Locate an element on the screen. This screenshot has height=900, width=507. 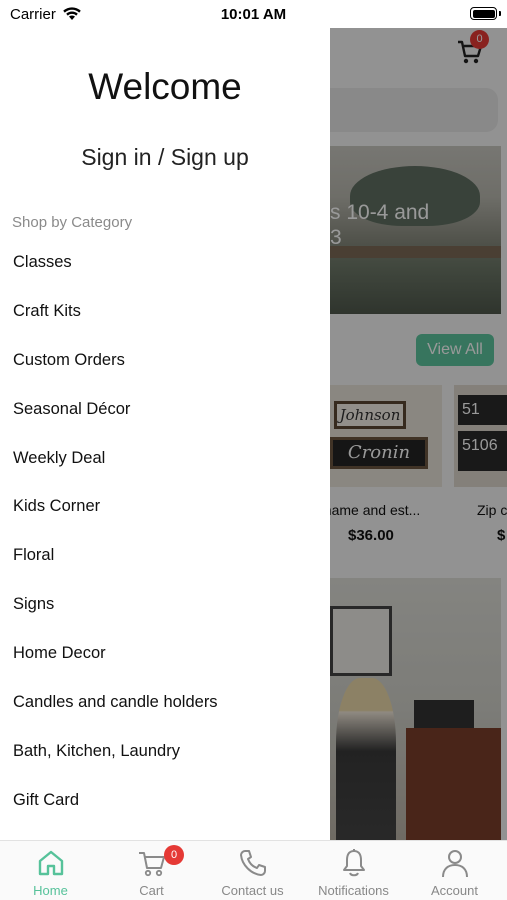
category-item-seasonal-decor: Seasonal Décor is located at coordinates (165, 408).